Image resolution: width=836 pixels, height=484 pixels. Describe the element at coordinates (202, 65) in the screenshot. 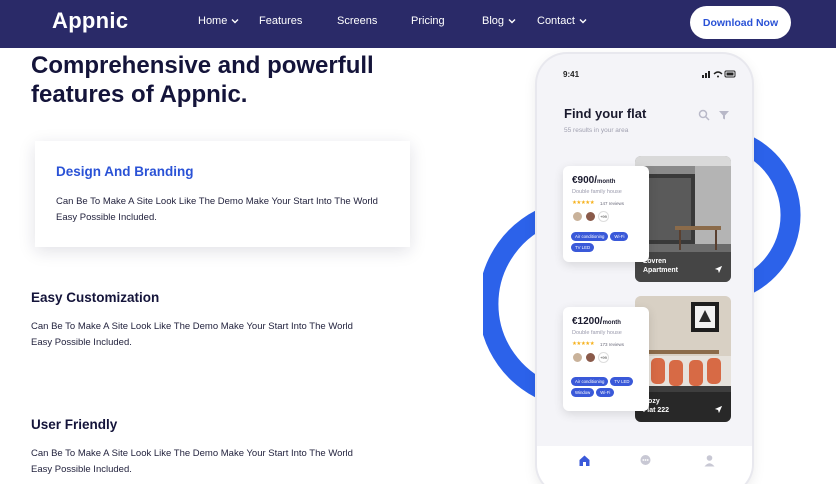

I see `headline-line-1: Comprehensive and powerfull` at that location.